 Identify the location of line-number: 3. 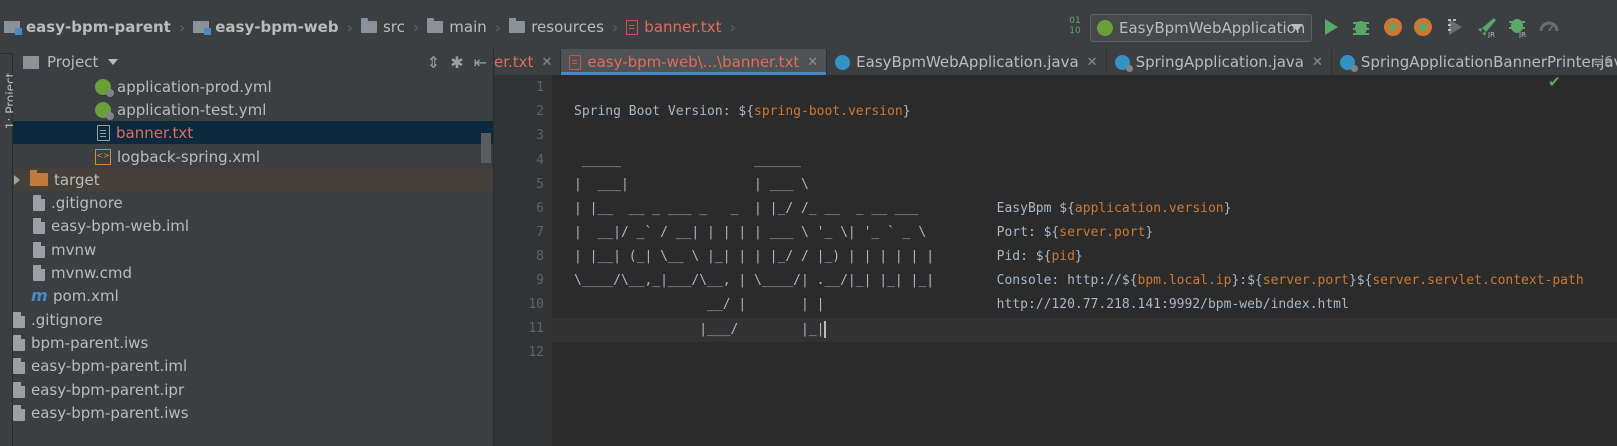
(540, 135).